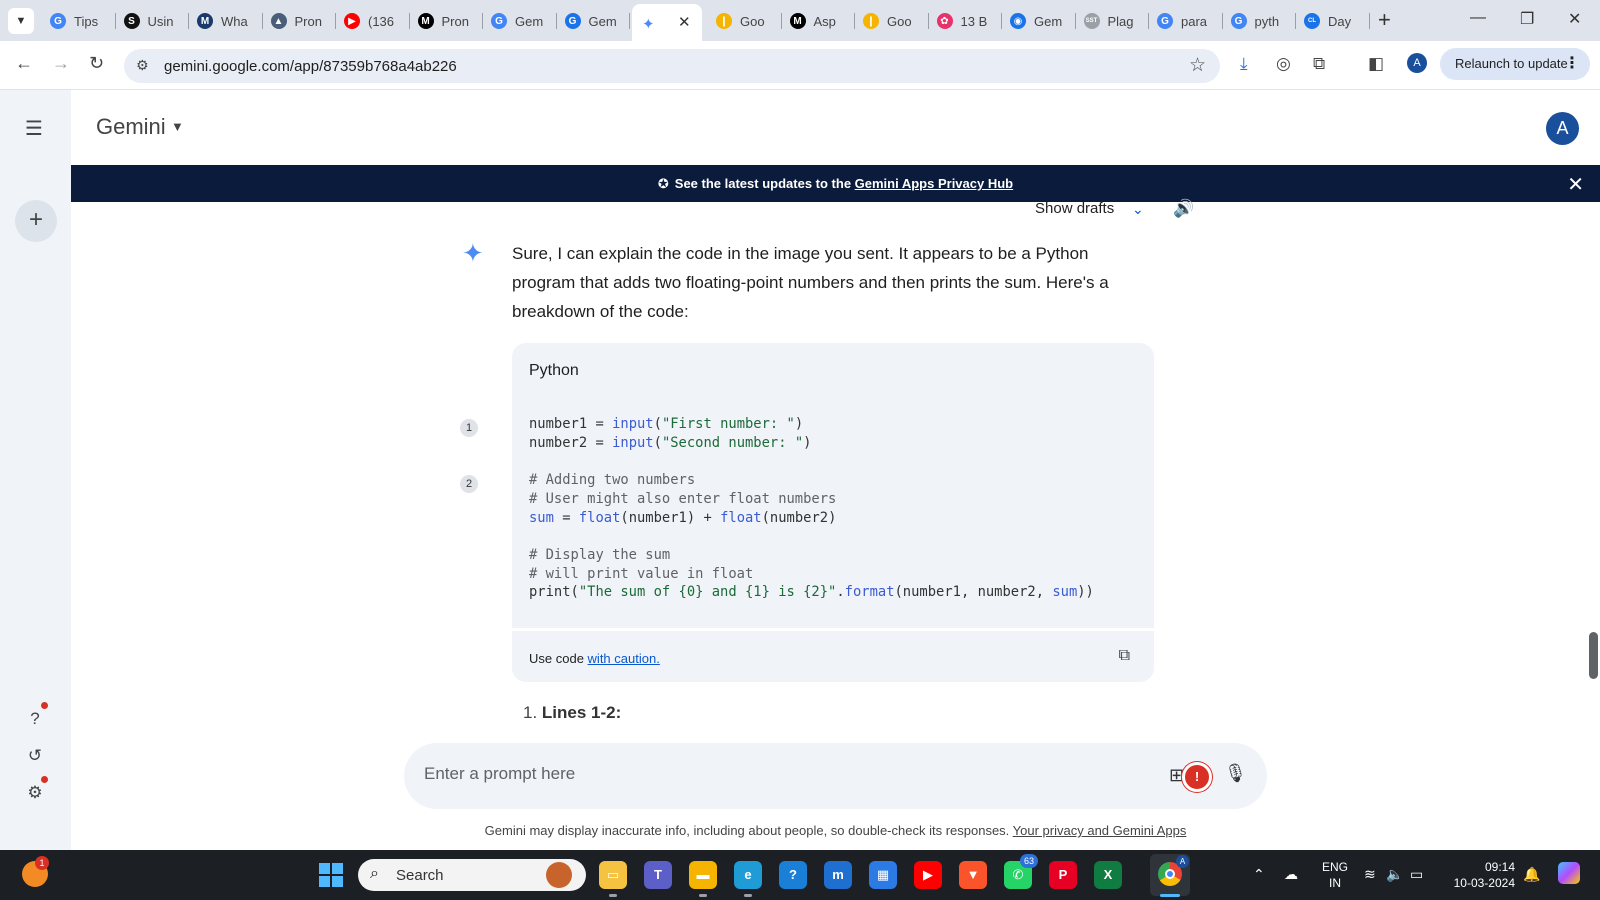 This screenshot has width=1600, height=900. Describe the element at coordinates (613, 875) in the screenshot. I see `file-explorer-icon: ▭` at that location.